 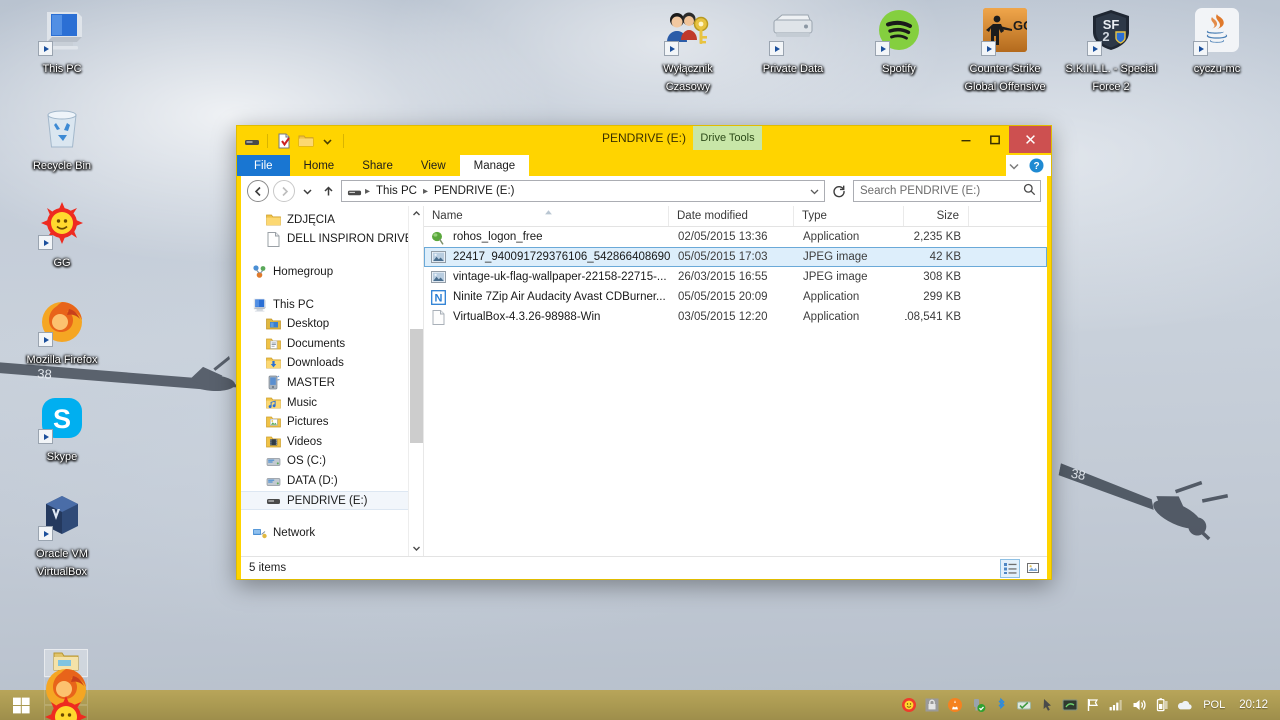 I want to click on nav-documents: Documents, so click(x=332, y=344).